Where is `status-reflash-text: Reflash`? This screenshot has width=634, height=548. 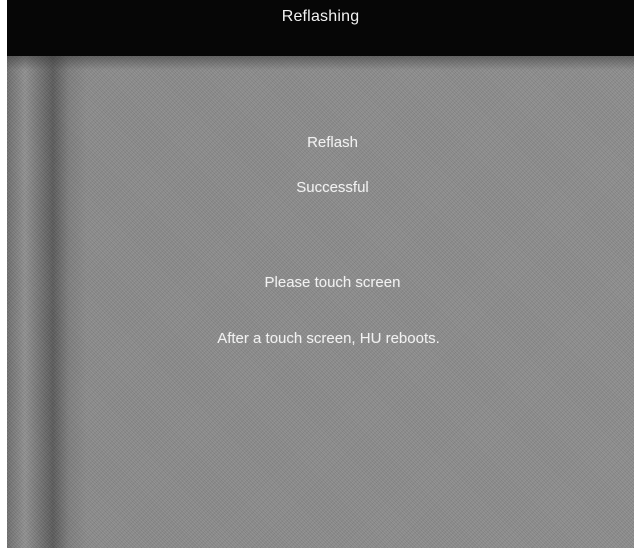
status-reflash-text: Reflash is located at coordinates (332, 142).